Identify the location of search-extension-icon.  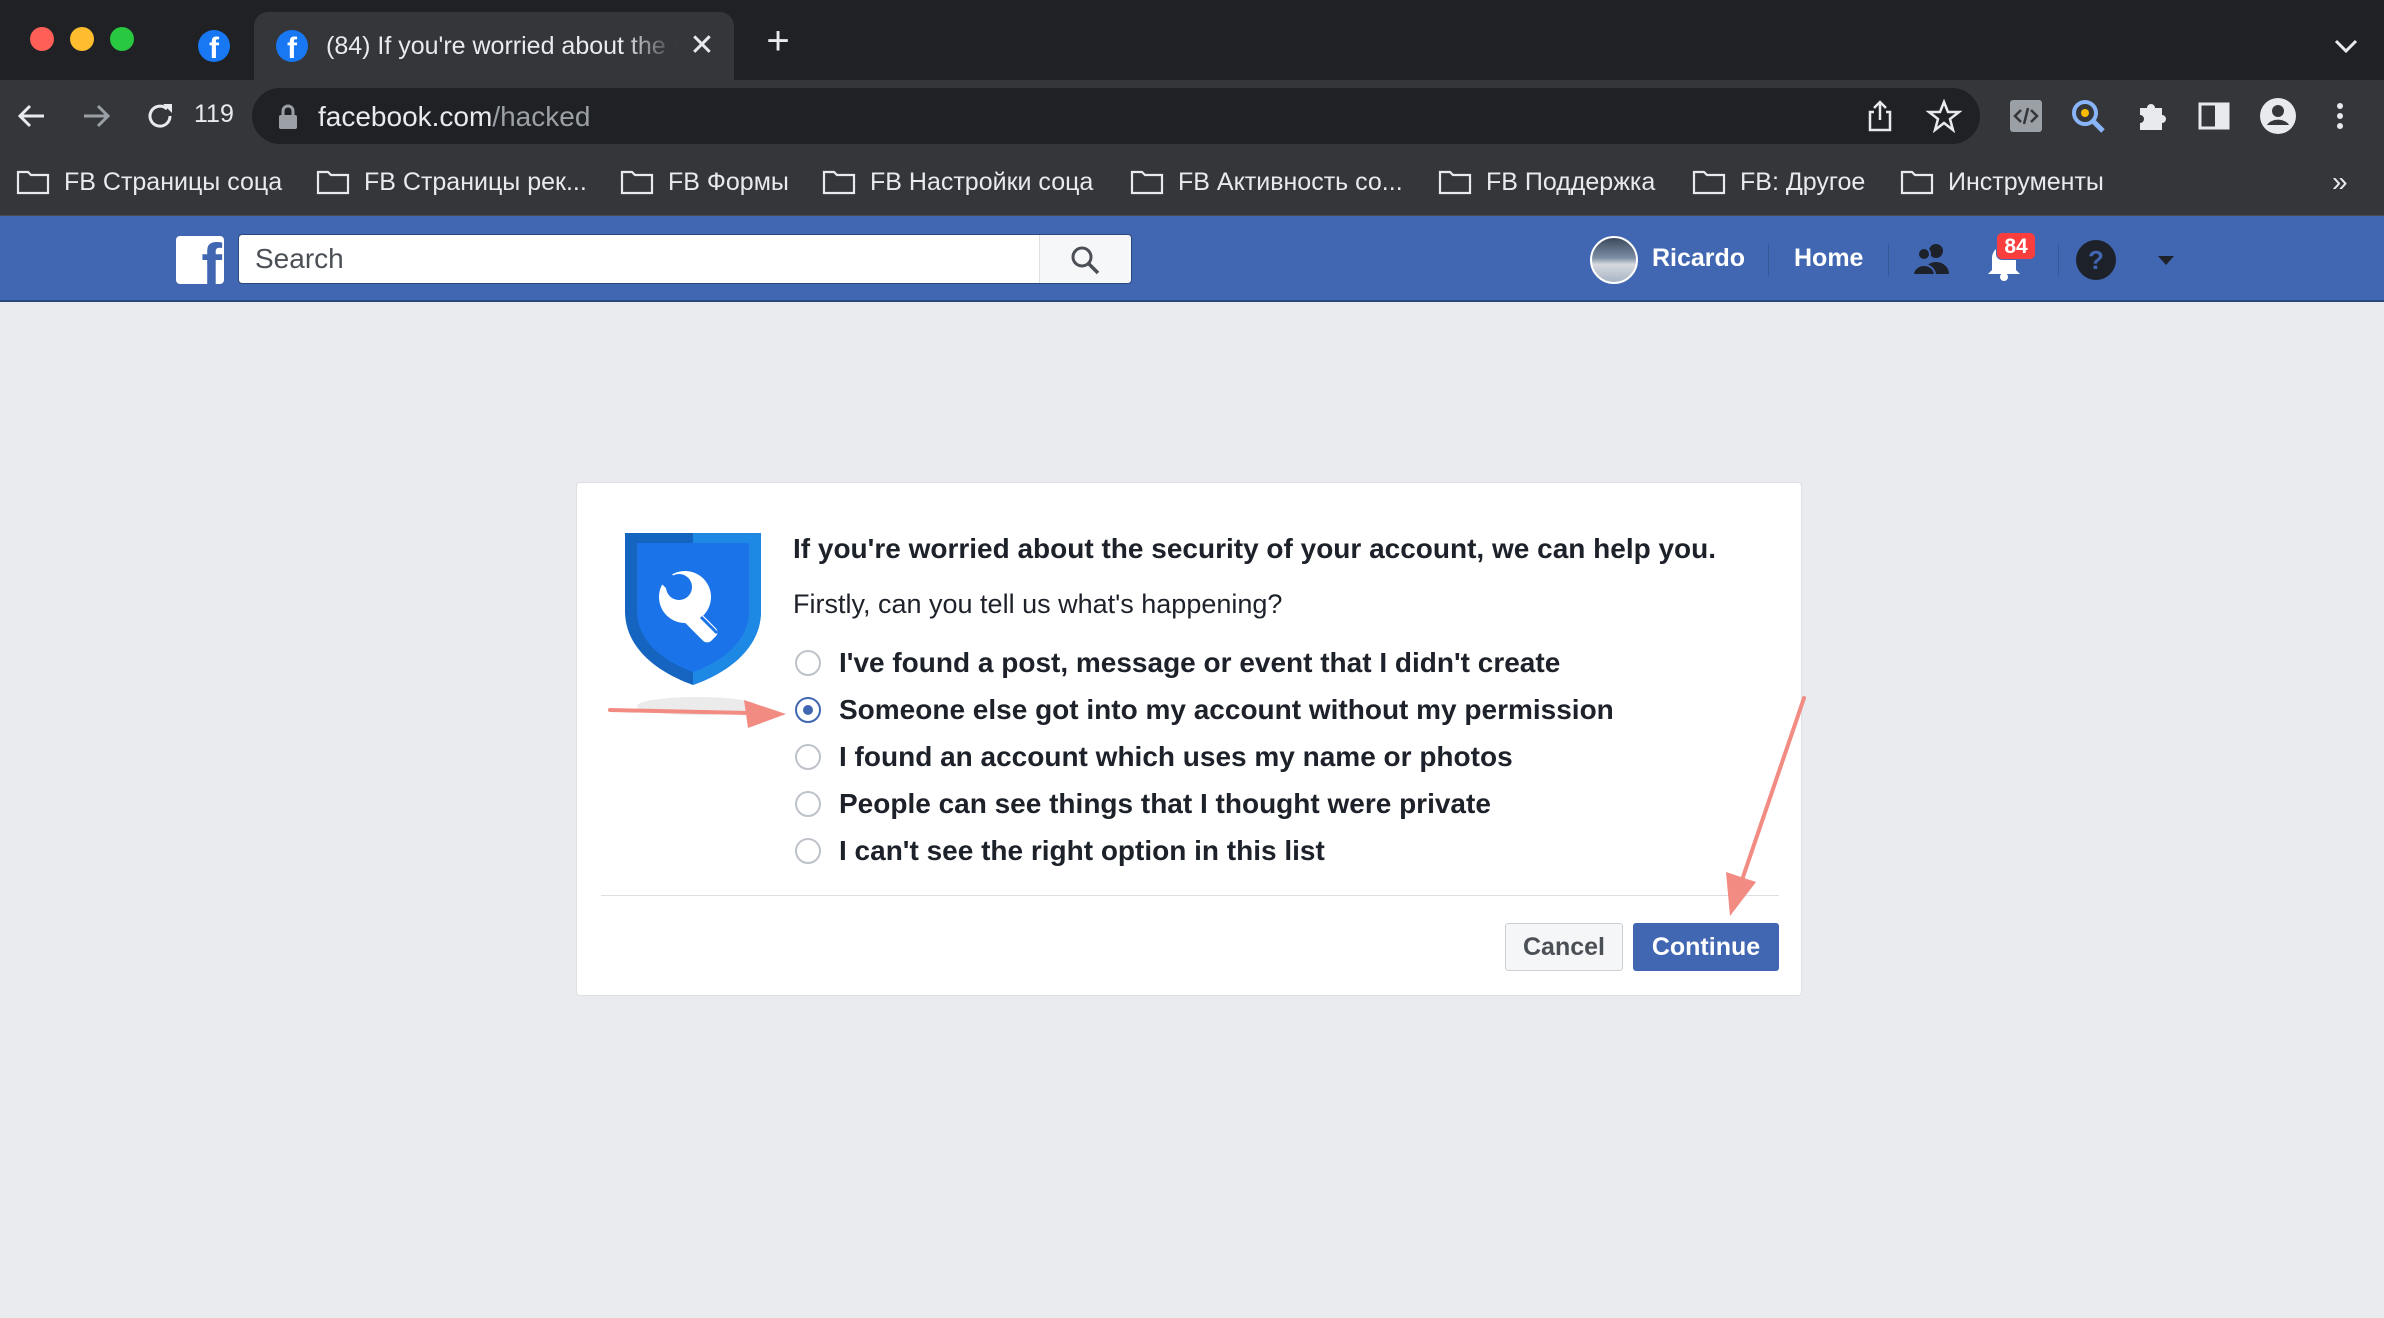
(2088, 116).